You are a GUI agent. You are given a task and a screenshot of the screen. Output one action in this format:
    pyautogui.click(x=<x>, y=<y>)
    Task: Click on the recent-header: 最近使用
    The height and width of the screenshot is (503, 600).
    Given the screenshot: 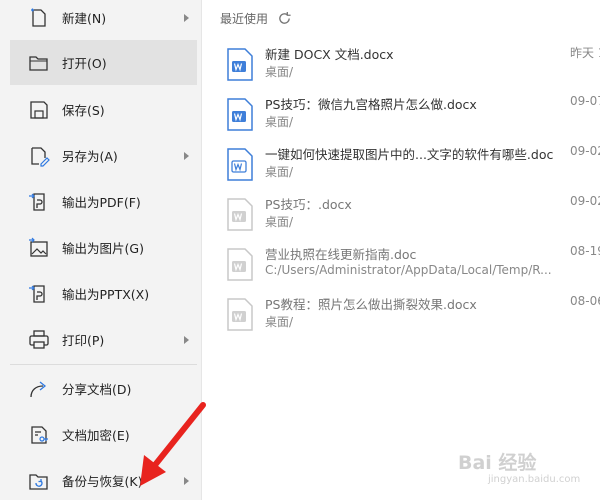 What is the action you would take?
    pyautogui.click(x=256, y=18)
    